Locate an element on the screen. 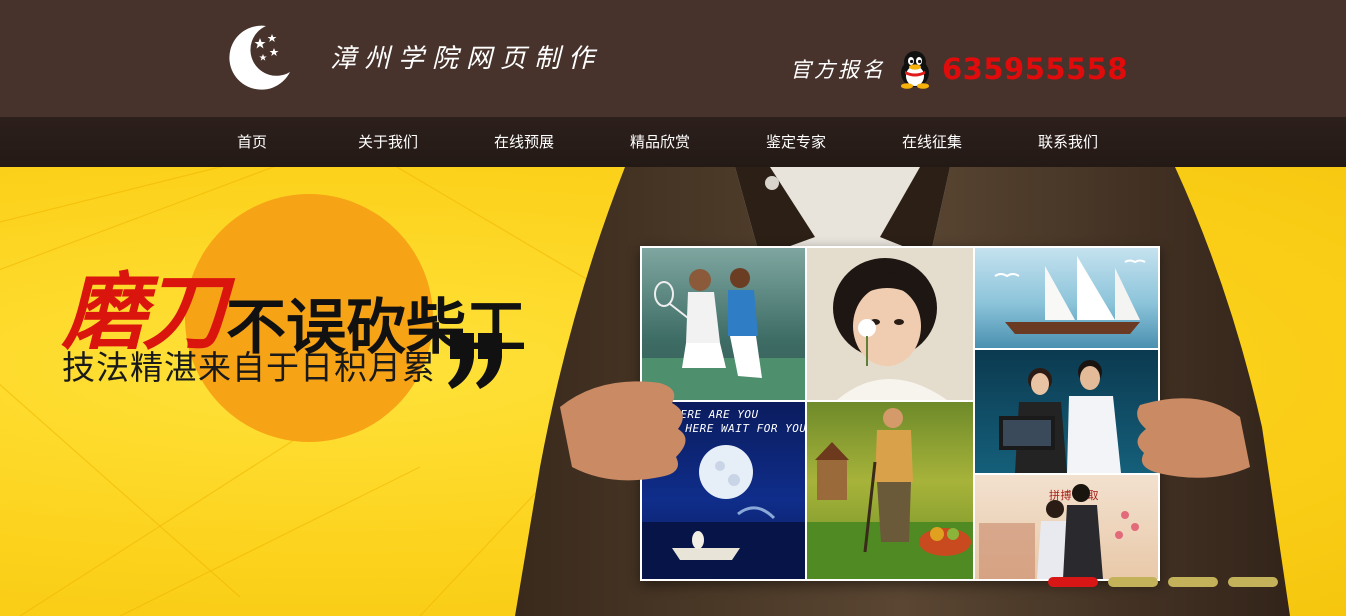 This screenshot has height=616, width=1346. hands-image is located at coordinates (905, 431).